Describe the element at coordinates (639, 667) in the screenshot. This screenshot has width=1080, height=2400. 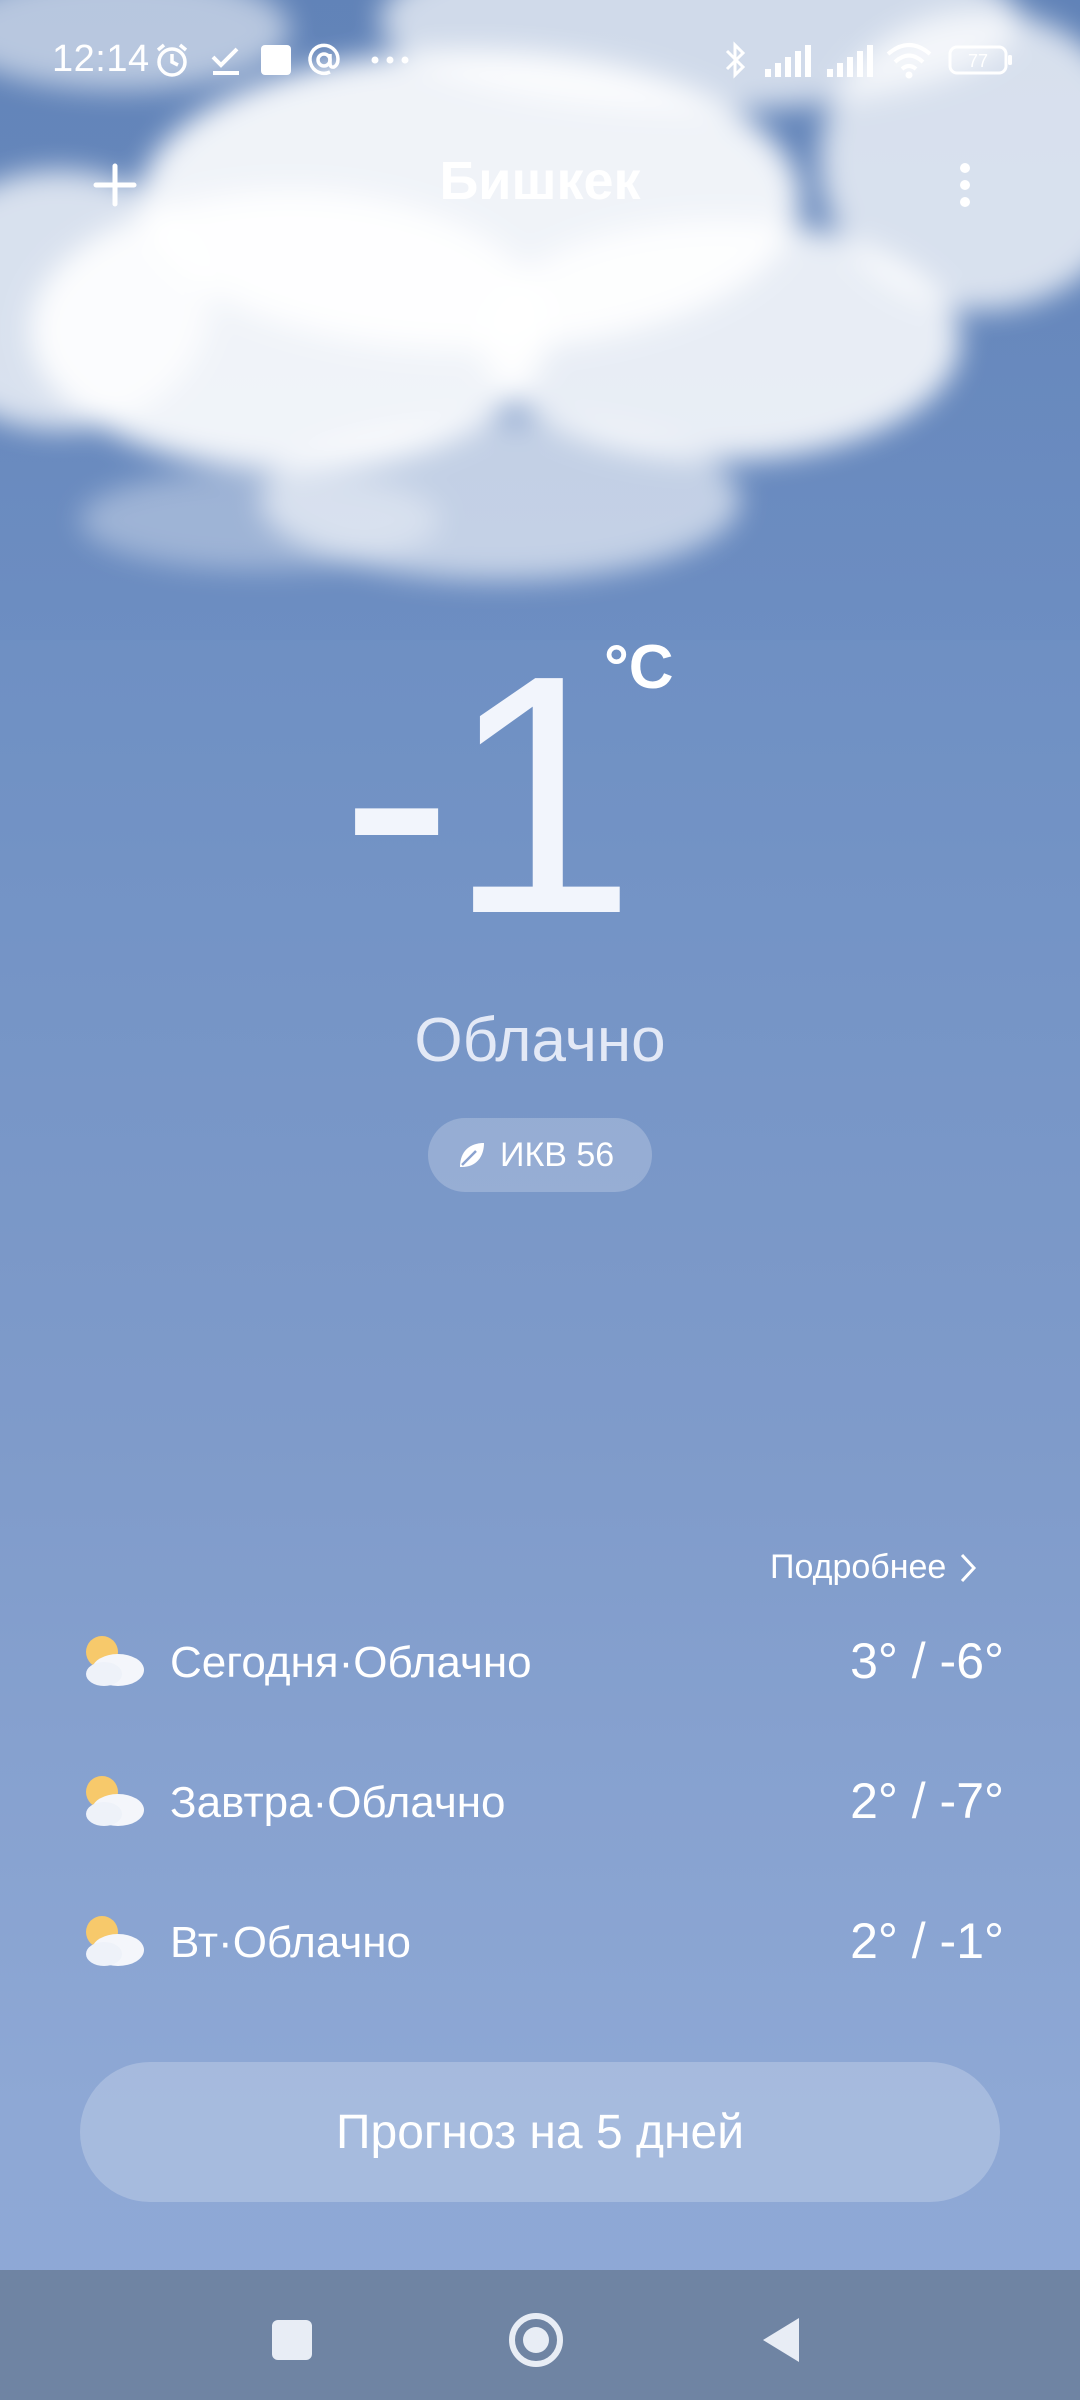
I see `temperature-unit: °C` at that location.